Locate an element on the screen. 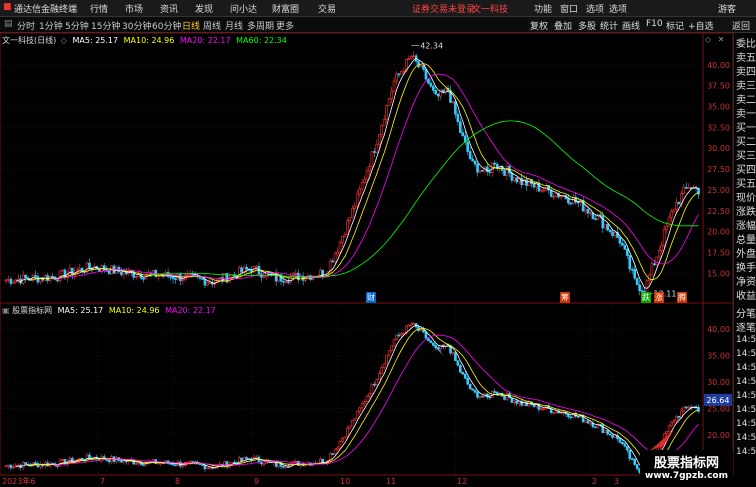  sub-ma5-label: MA5: 25.17 is located at coordinates (80, 310).